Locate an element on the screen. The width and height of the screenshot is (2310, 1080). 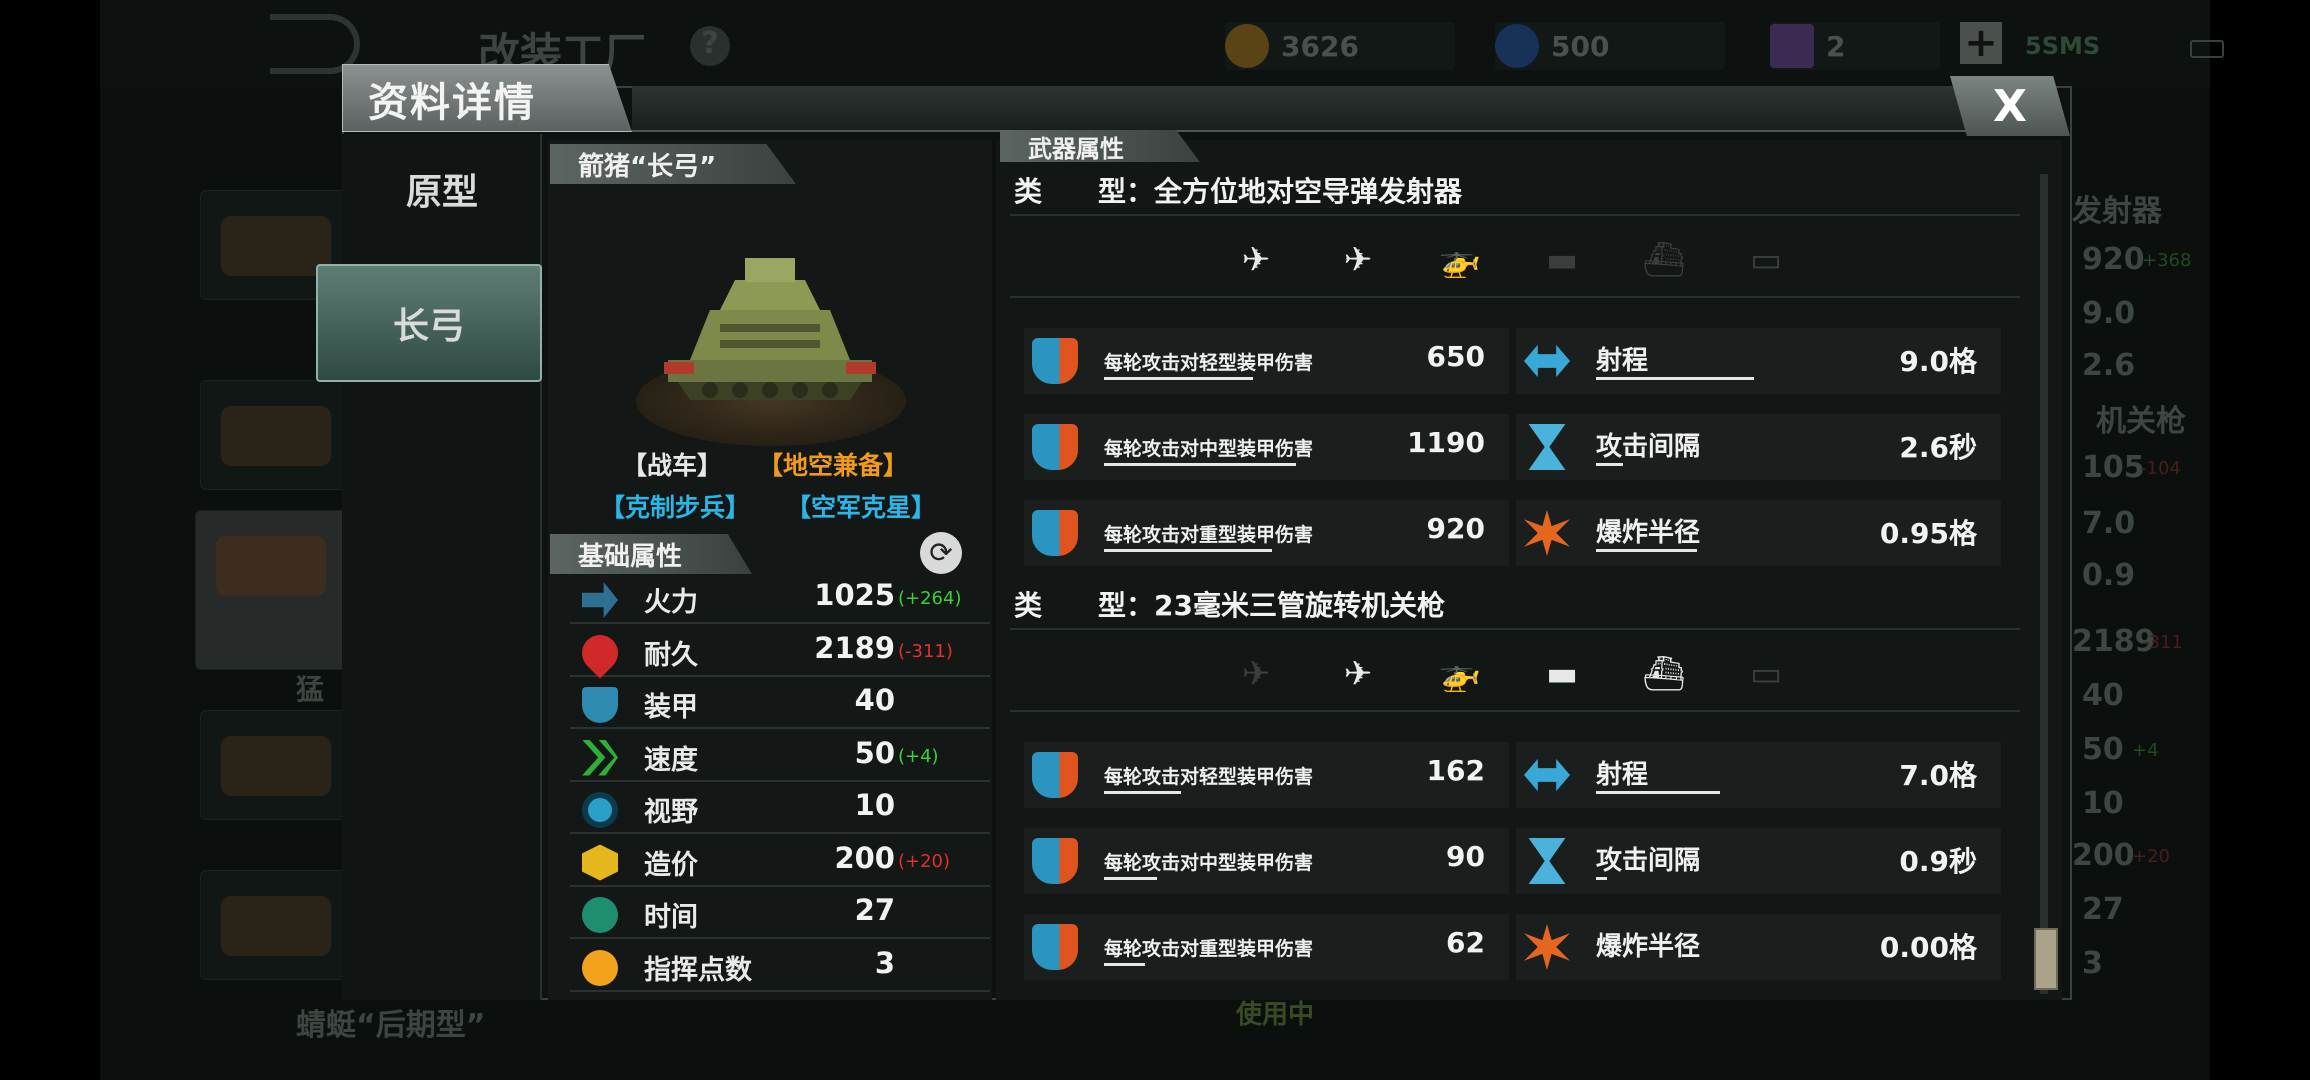
weapon-stat: 每轮攻击对中型装甲伤害 90 is located at coordinates (1266, 861).